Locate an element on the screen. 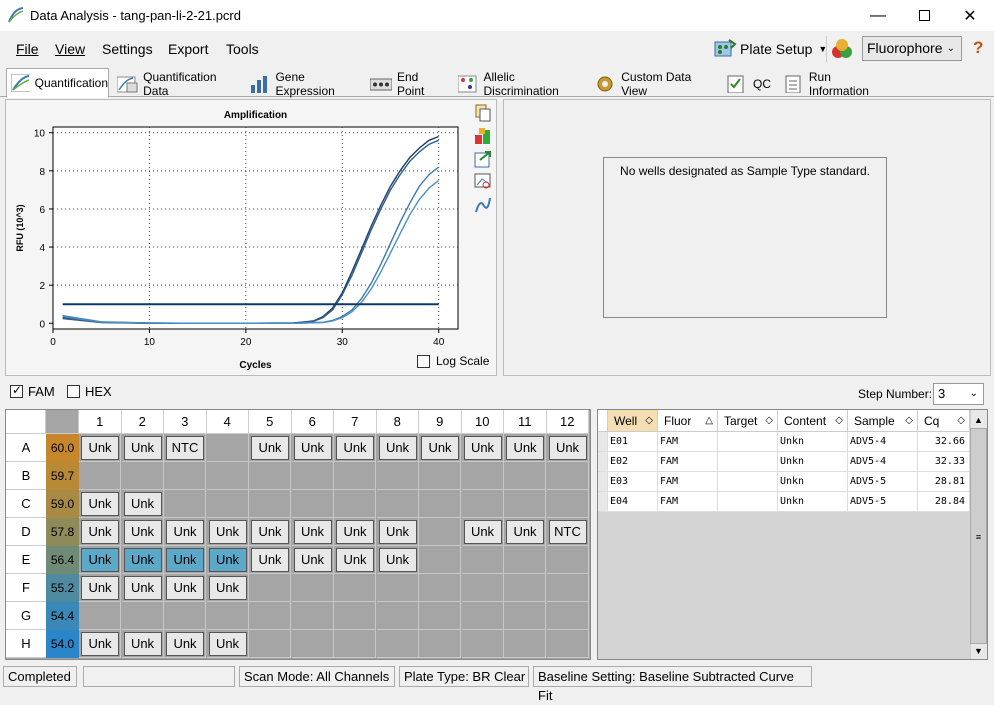  column-header: 7 is located at coordinates (355, 422).